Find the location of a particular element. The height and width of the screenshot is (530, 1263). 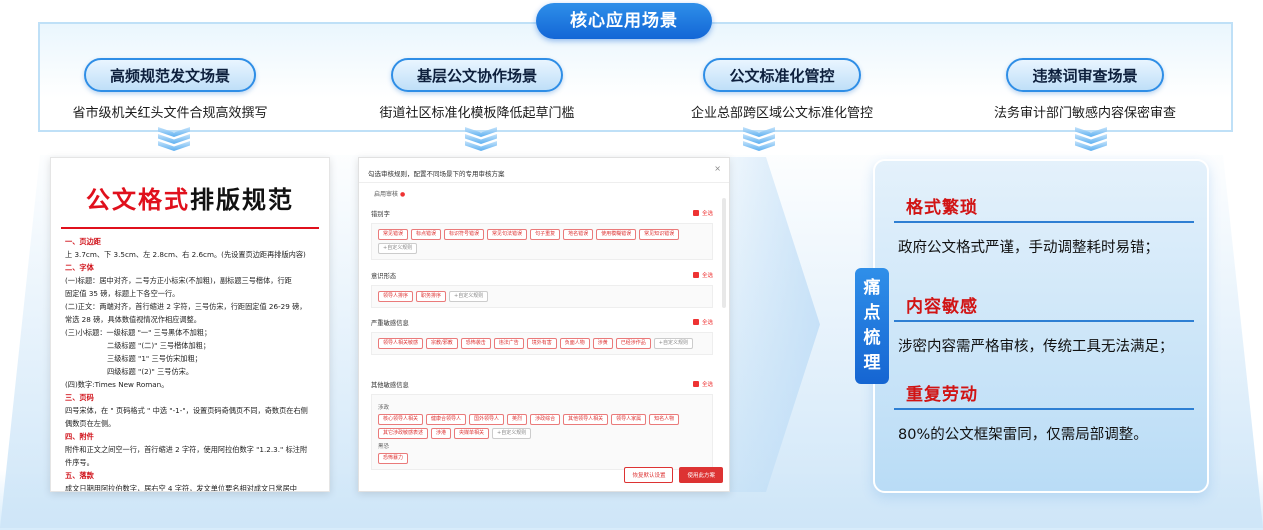

document-line: (二)正文：两端对齐，首行缩进 2 字符，三号仿宋，行距固定值 26-29 磅， is located at coordinates (186, 306).